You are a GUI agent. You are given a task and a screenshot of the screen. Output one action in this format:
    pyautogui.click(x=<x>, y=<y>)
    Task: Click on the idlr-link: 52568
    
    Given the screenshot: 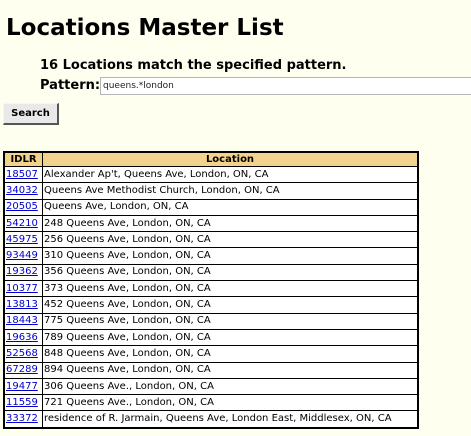 What is the action you would take?
    pyautogui.click(x=22, y=353)
    